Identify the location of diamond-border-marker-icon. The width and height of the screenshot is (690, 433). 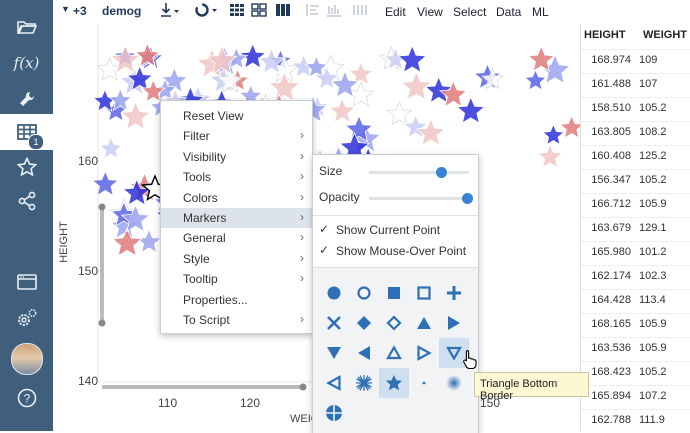
(394, 323).